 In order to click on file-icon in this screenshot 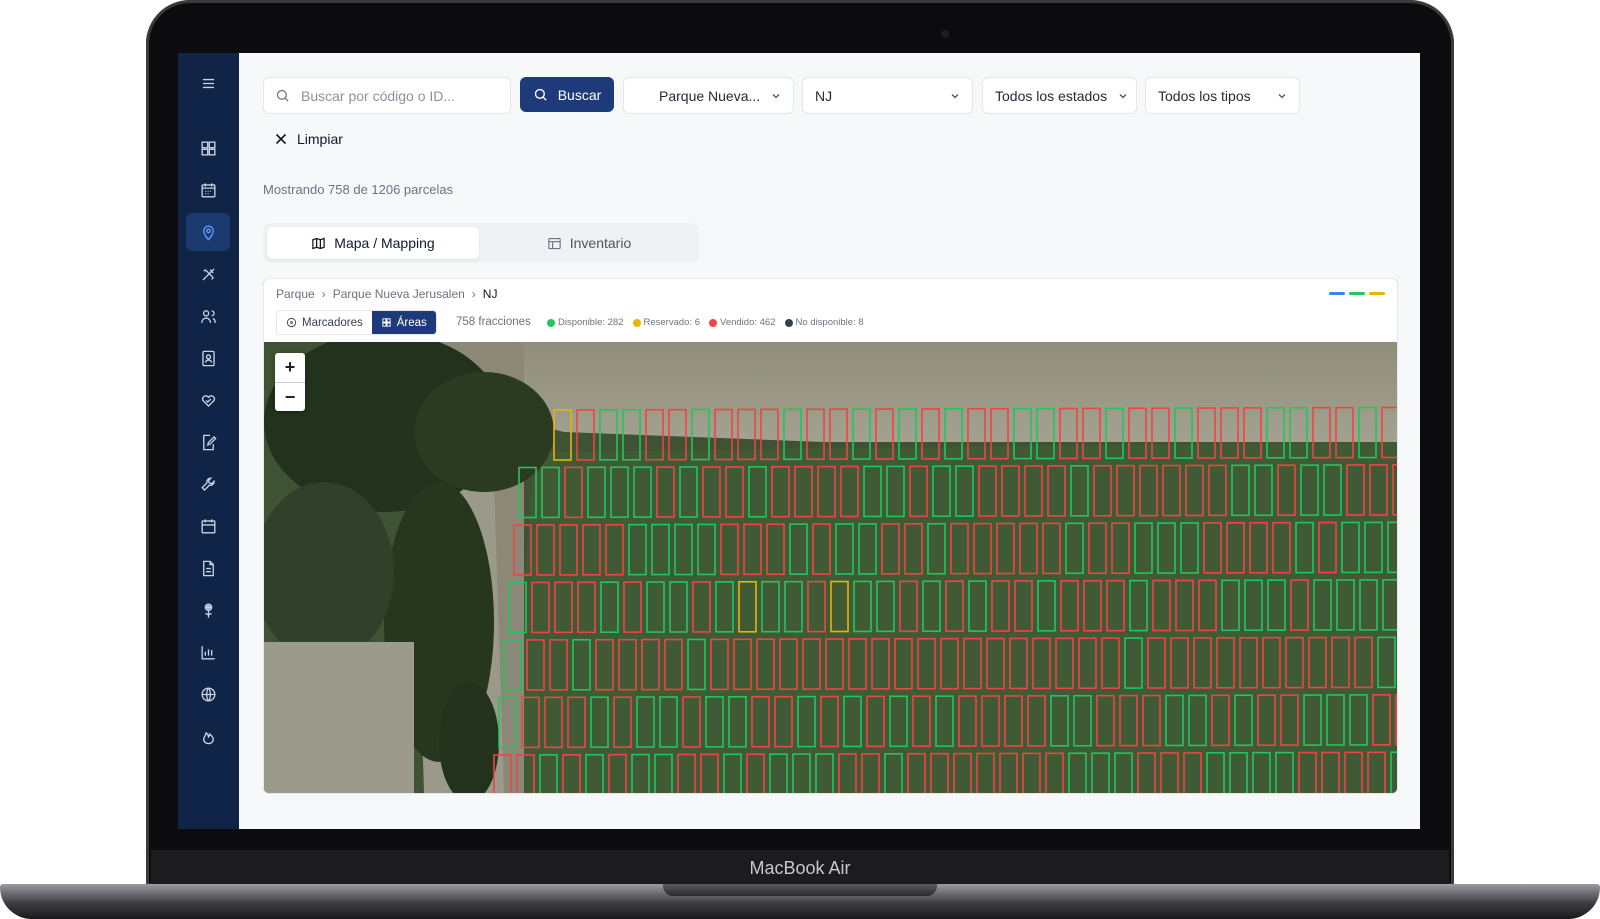, I will do `click(208, 568)`.